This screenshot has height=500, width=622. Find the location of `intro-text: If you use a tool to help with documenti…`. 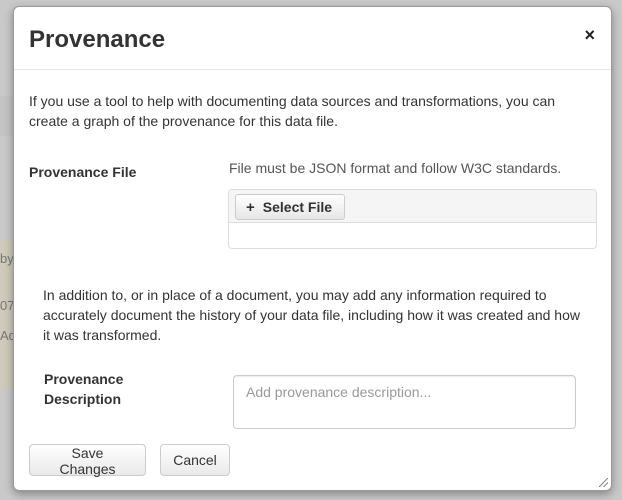

intro-text: If you use a tool to help with documenti… is located at coordinates (292, 111).